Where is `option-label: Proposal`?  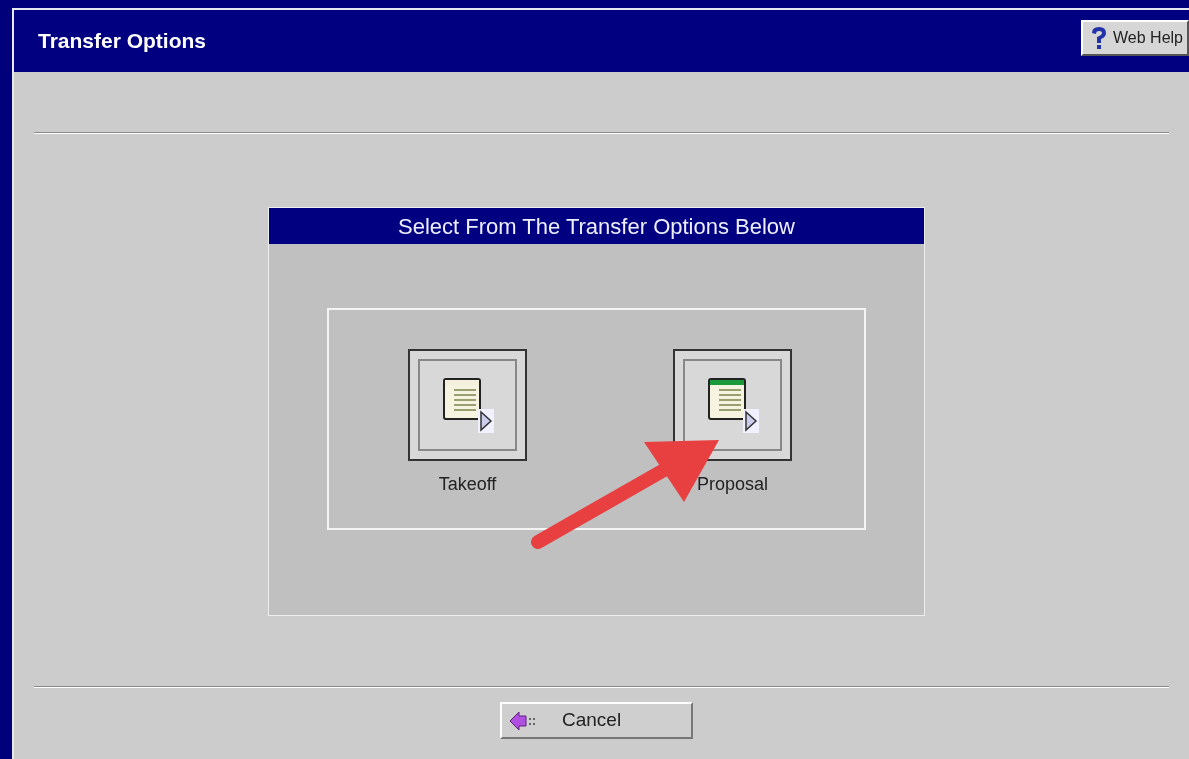 option-label: Proposal is located at coordinates (732, 484).